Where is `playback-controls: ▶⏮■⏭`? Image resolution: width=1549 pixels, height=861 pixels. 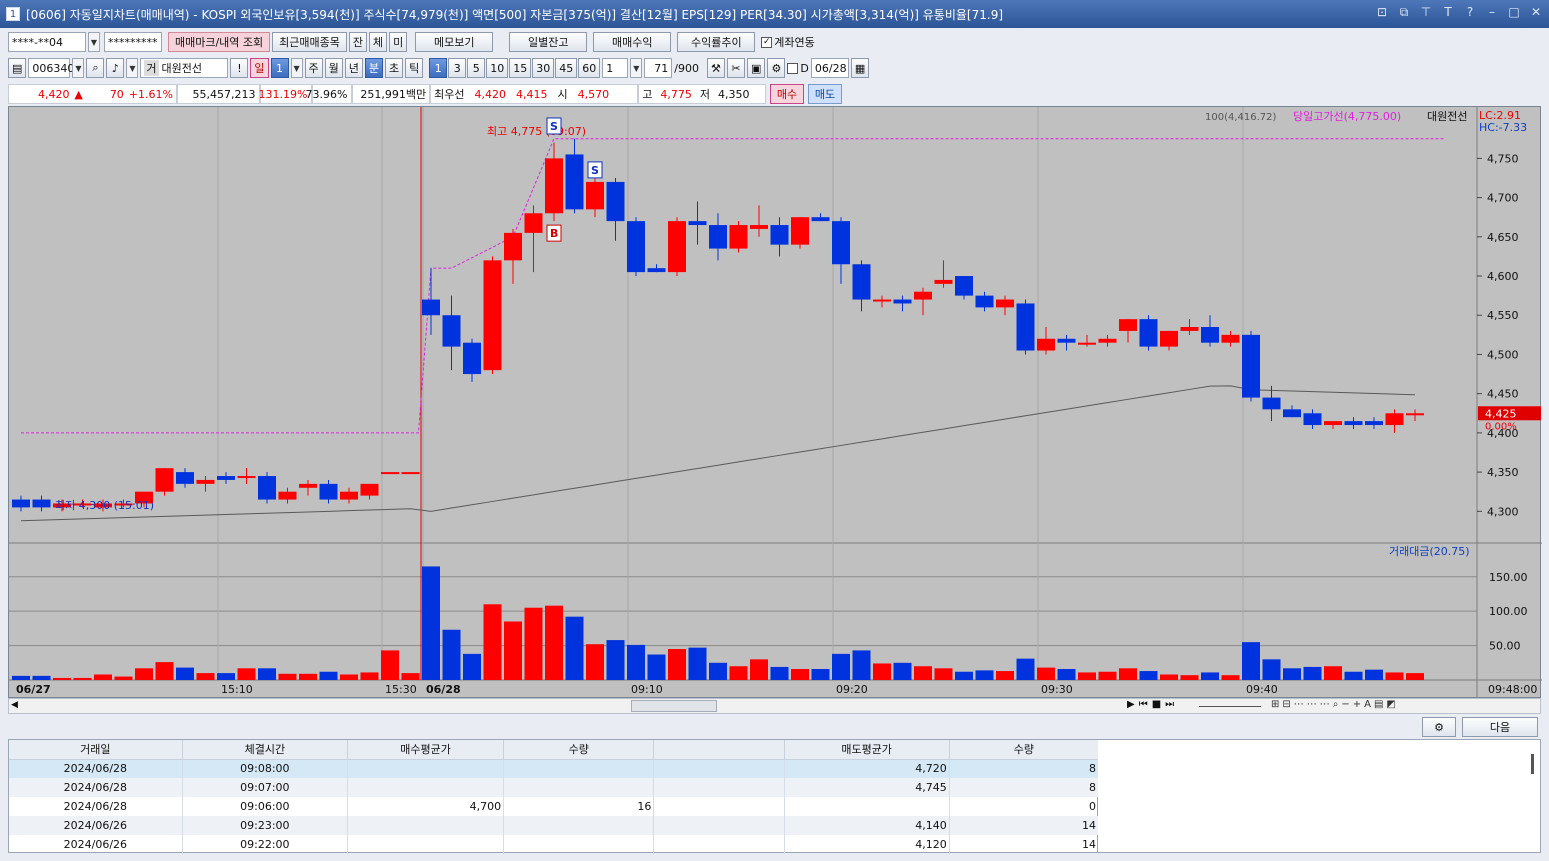 playback-controls: ▶⏮■⏭ is located at coordinates (1152, 704).